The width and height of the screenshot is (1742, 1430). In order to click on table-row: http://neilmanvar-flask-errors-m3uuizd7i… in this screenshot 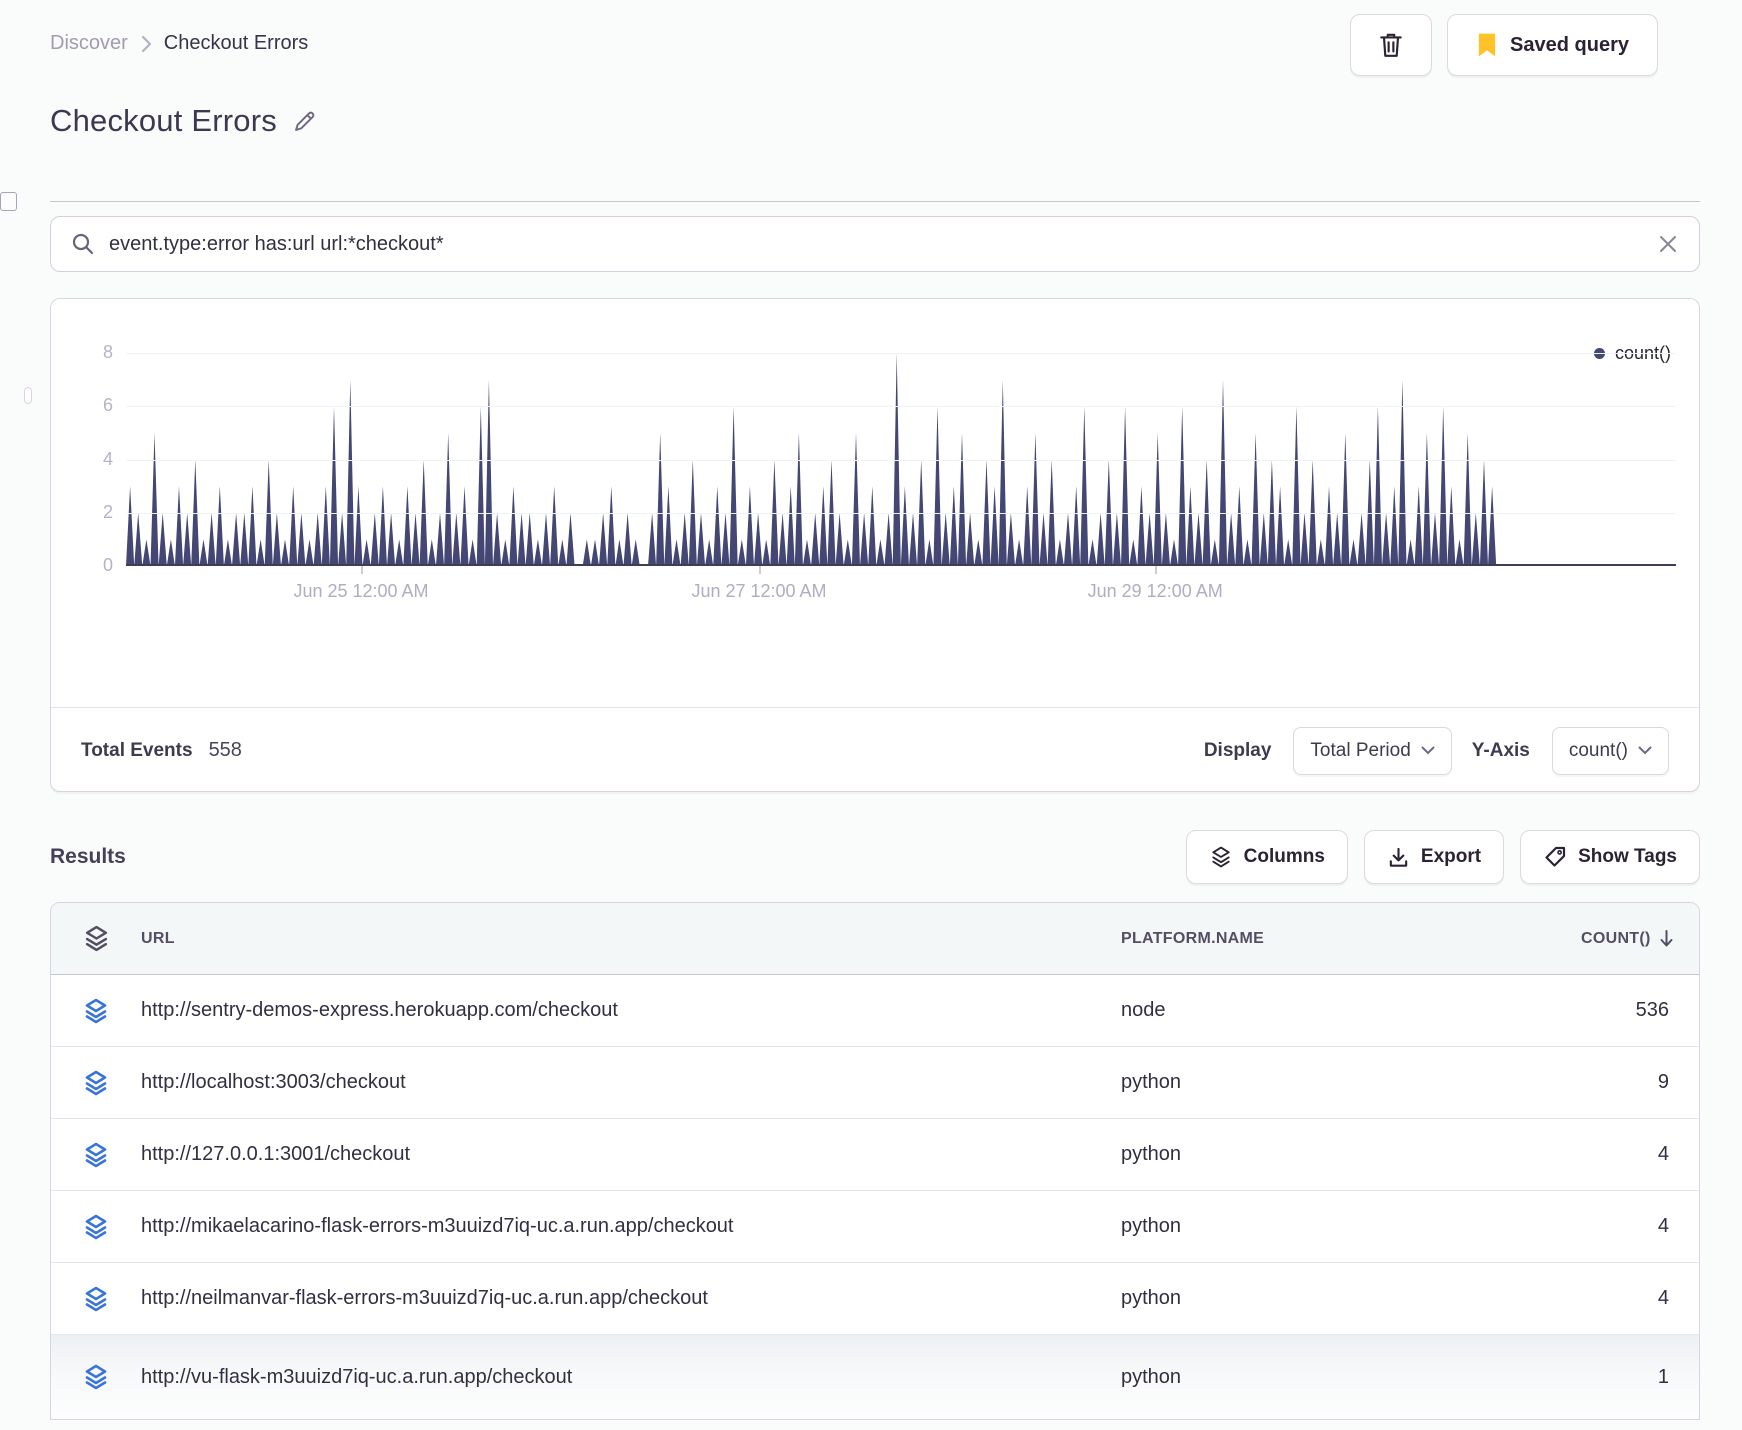, I will do `click(875, 1299)`.